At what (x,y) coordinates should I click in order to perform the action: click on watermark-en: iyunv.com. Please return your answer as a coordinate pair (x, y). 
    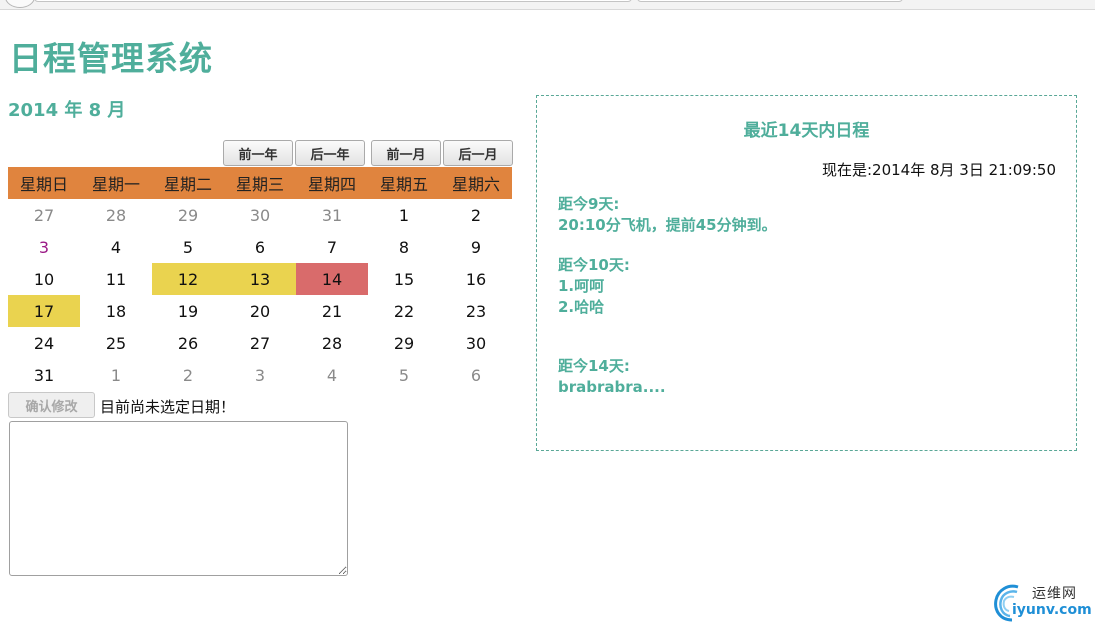
    Looking at the image, I should click on (1052, 610).